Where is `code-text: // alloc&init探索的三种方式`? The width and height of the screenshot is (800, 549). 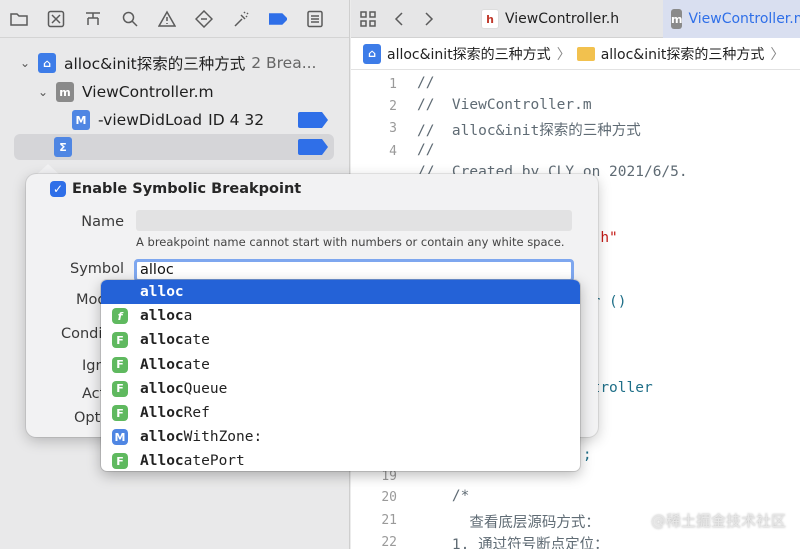
code-text: // alloc&init探索的三种方式 is located at coordinates (529, 131).